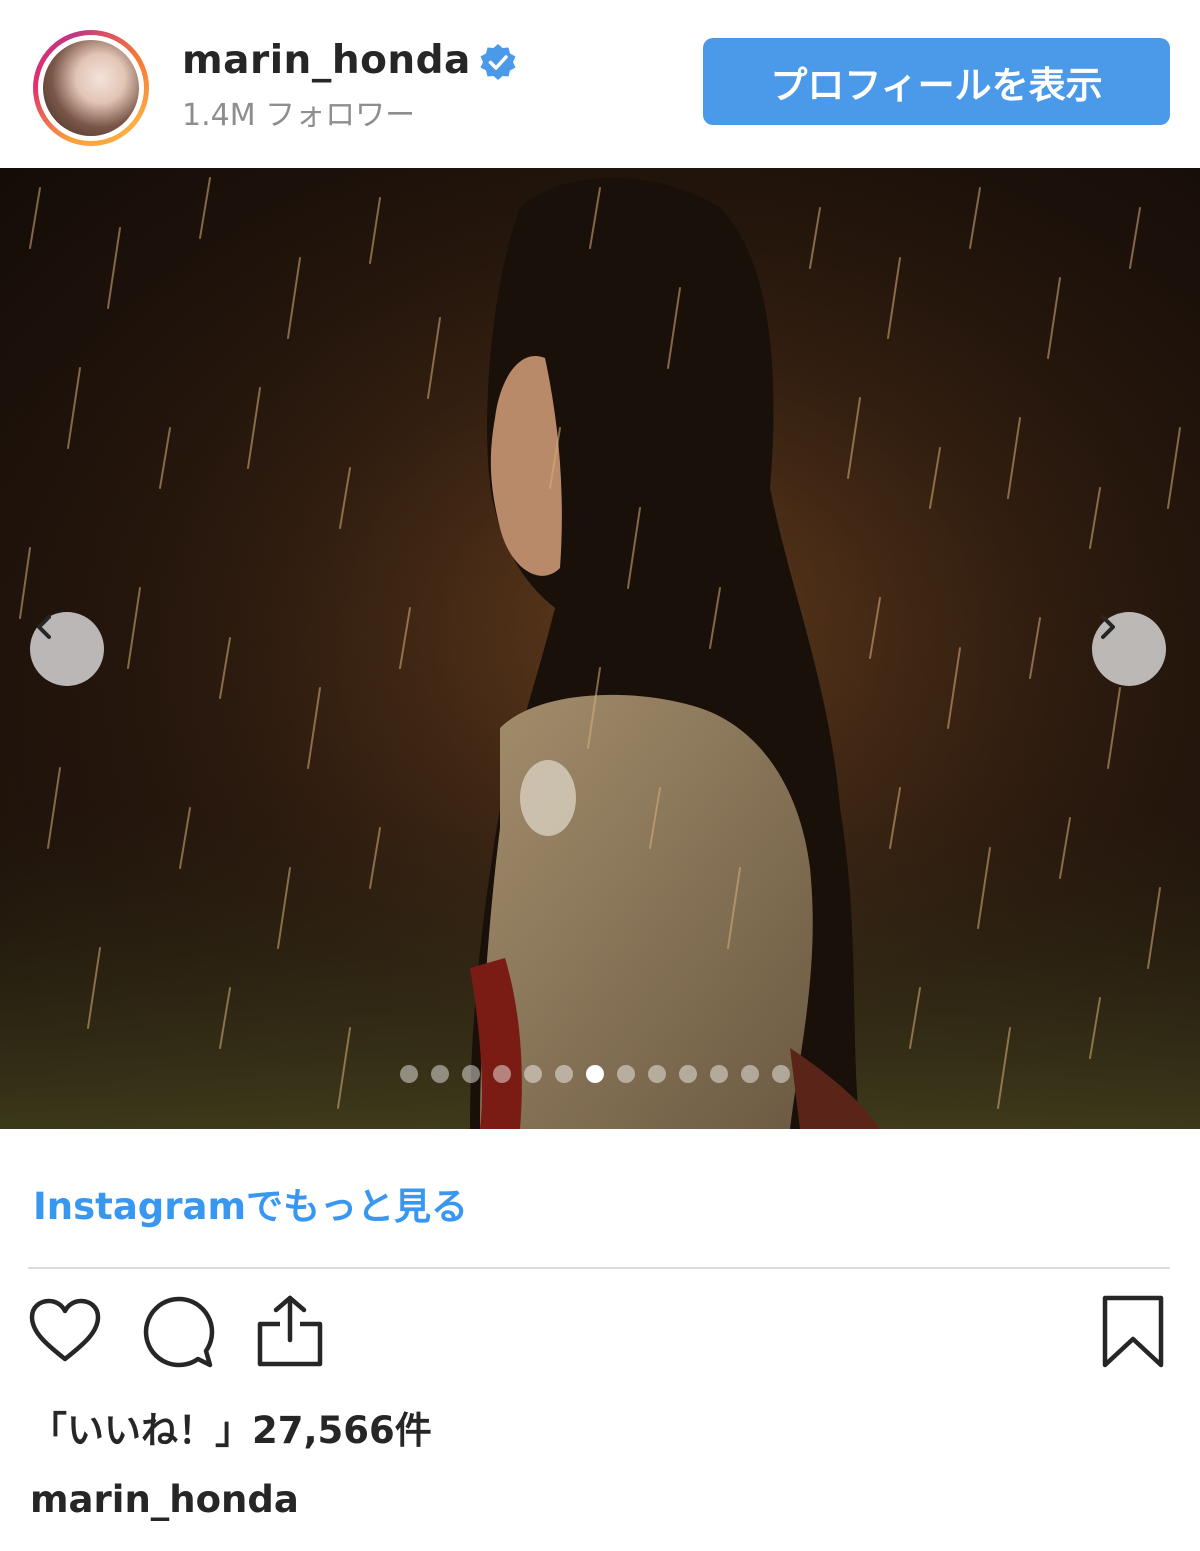 The width and height of the screenshot is (1200, 1551). I want to click on carousel-indicator, so click(595, 1074).